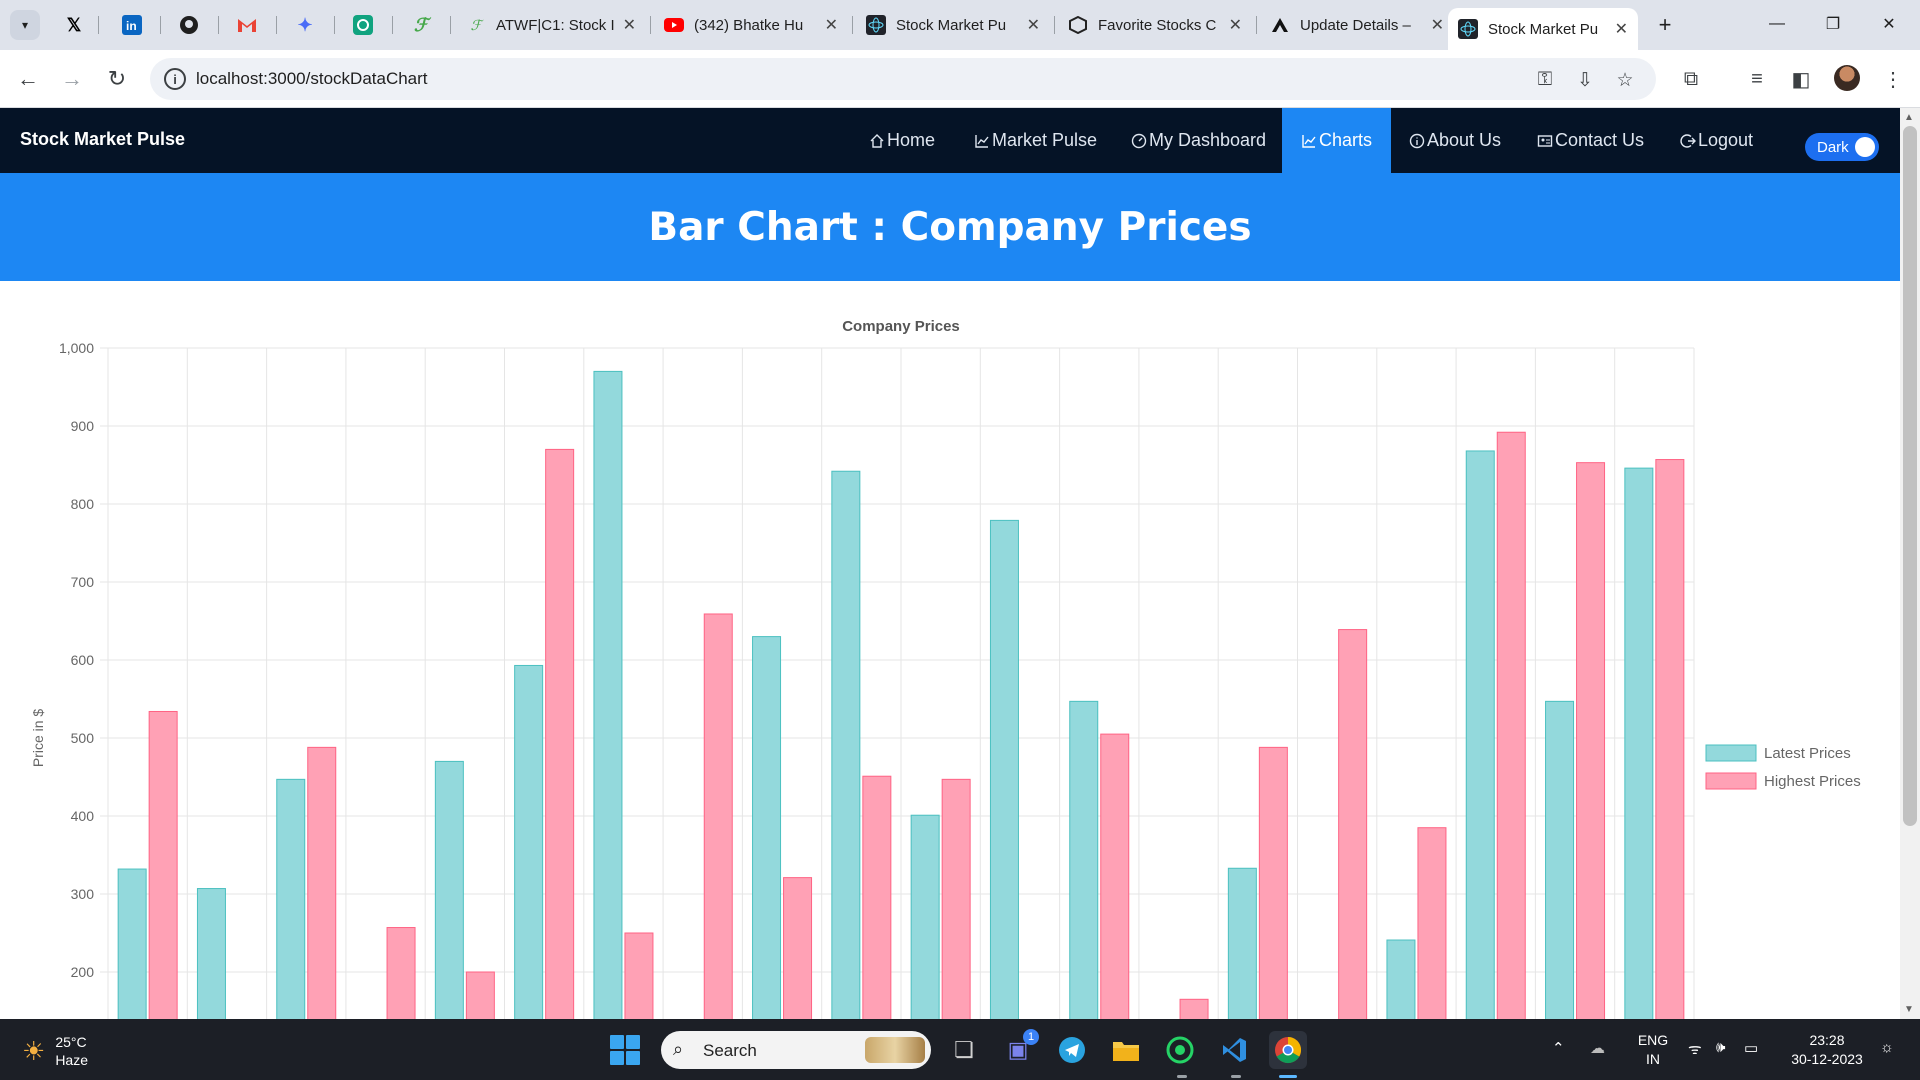 The image size is (1920, 1080). Describe the element at coordinates (102, 139) in the screenshot. I see `brand-logo-text: Stock Market Pulse` at that location.